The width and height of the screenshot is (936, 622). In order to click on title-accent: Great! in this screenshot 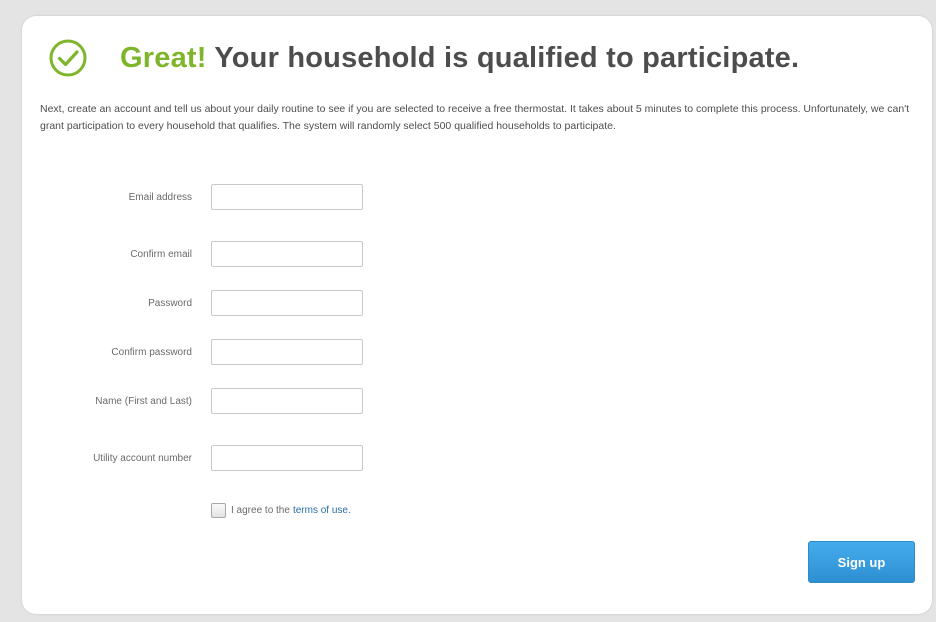, I will do `click(163, 57)`.